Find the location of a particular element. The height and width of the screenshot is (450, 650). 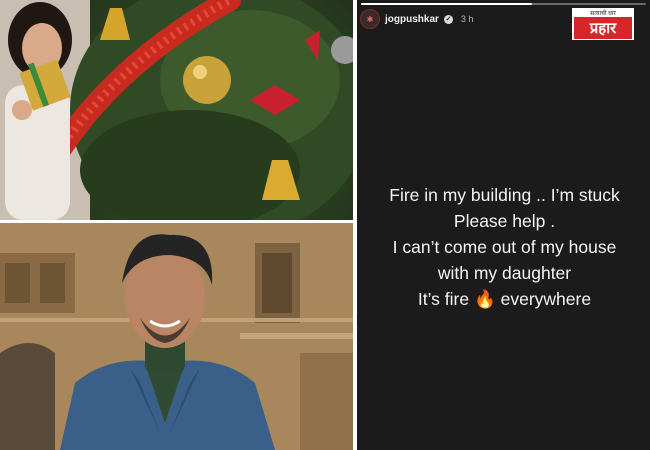

story-line: It’s fire 🔥 everywhere is located at coordinates (504, 299).